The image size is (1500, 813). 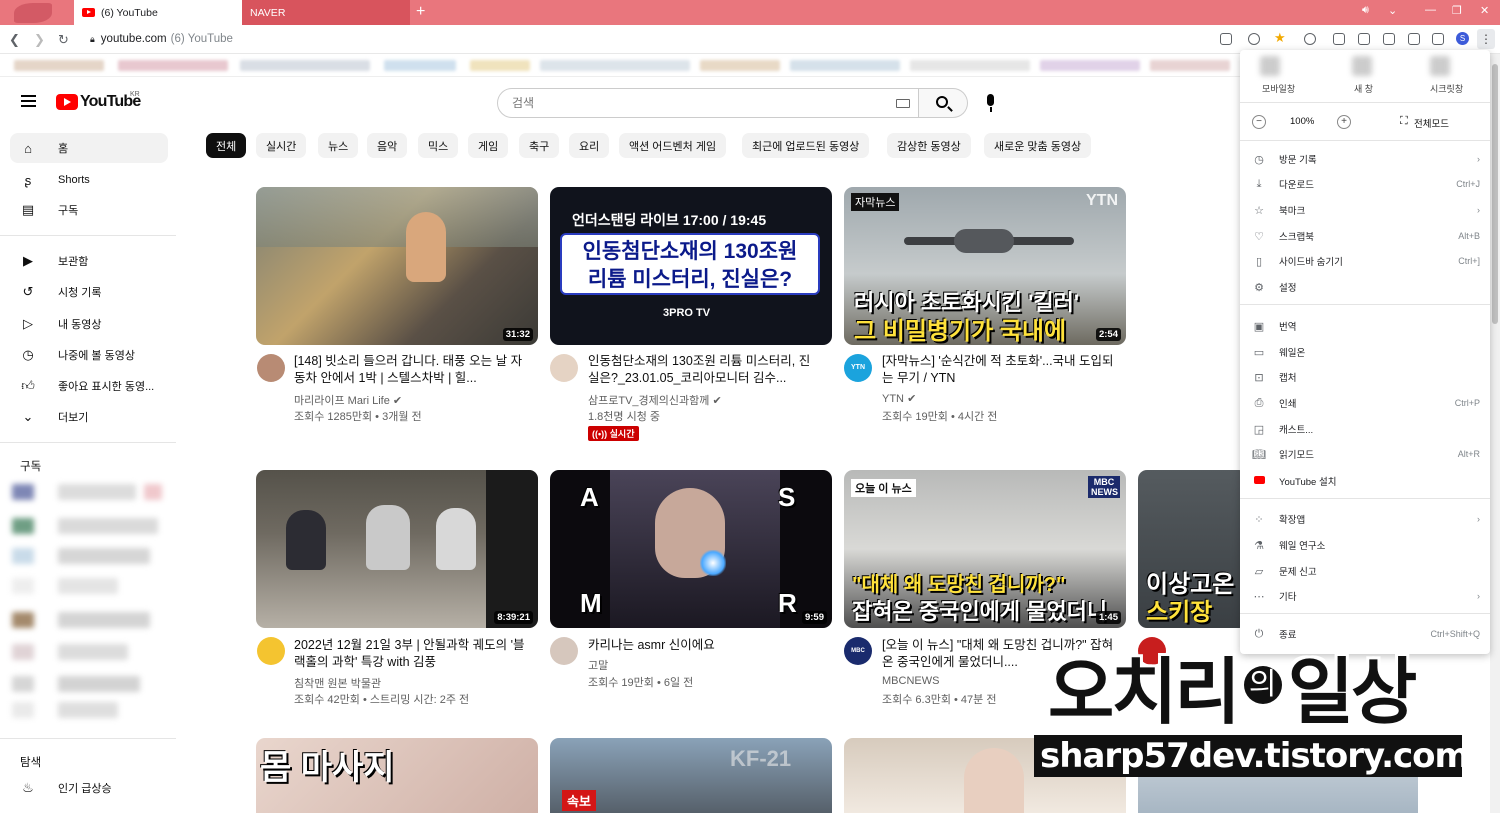 I want to click on menu-item-whale-lab: ⚗ 웨일 연구소, so click(x=1365, y=545).